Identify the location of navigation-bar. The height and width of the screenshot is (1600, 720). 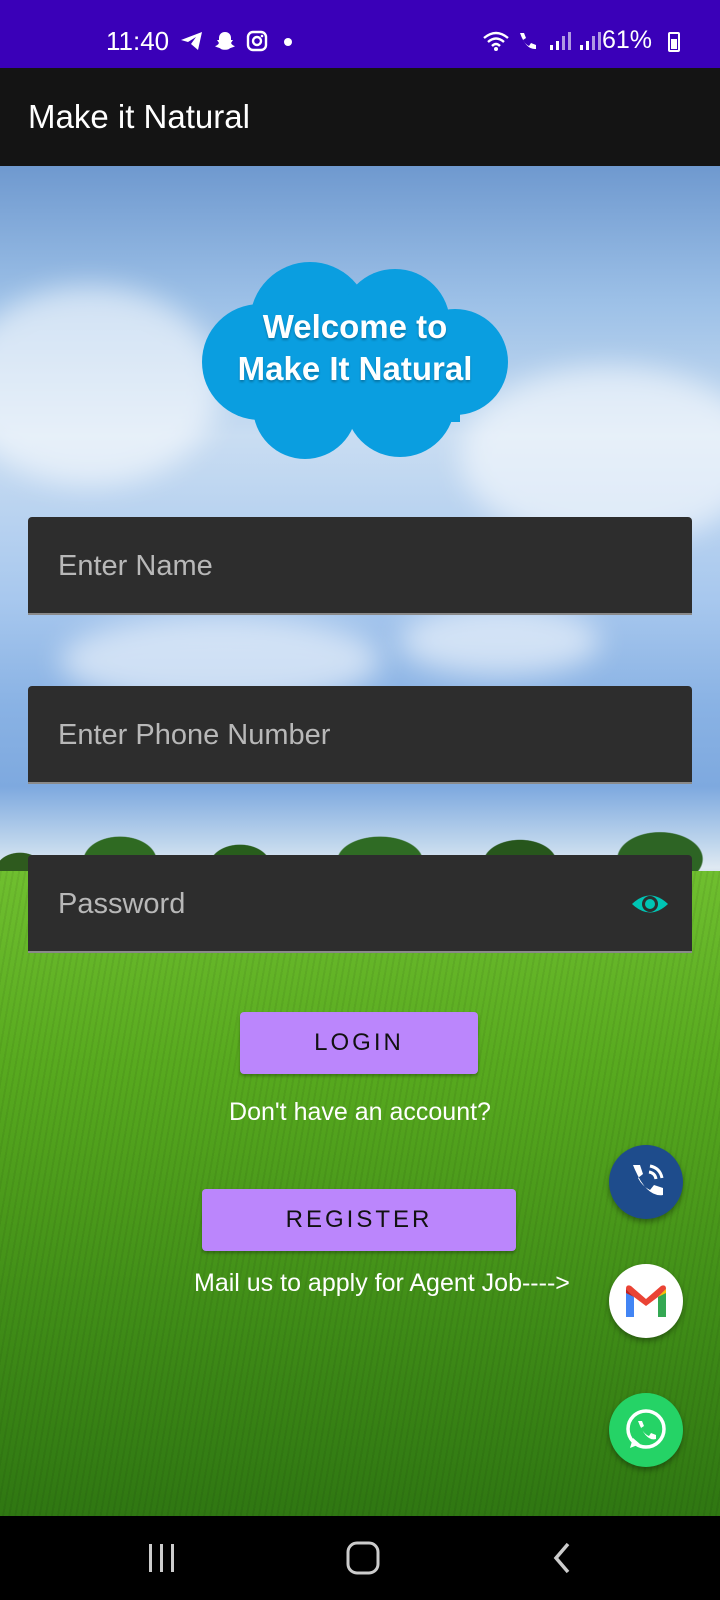
(360, 1558).